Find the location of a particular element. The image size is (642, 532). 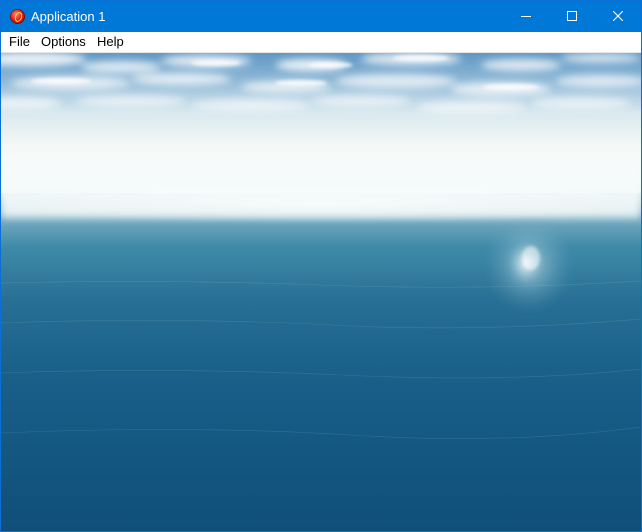

close-button is located at coordinates (618, 16).